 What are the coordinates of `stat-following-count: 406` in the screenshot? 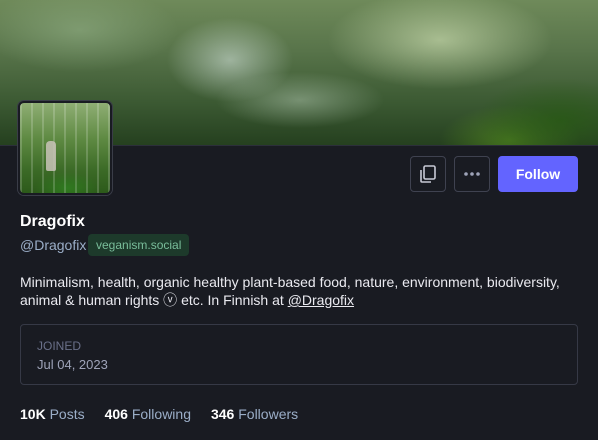 It's located at (116, 414).